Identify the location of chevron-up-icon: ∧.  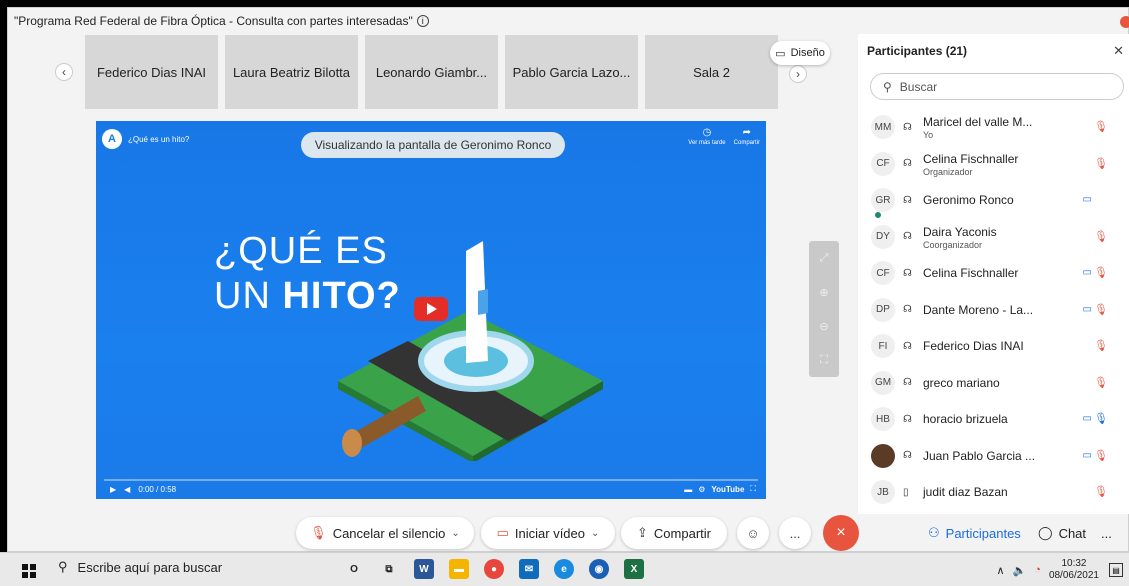
(1001, 570).